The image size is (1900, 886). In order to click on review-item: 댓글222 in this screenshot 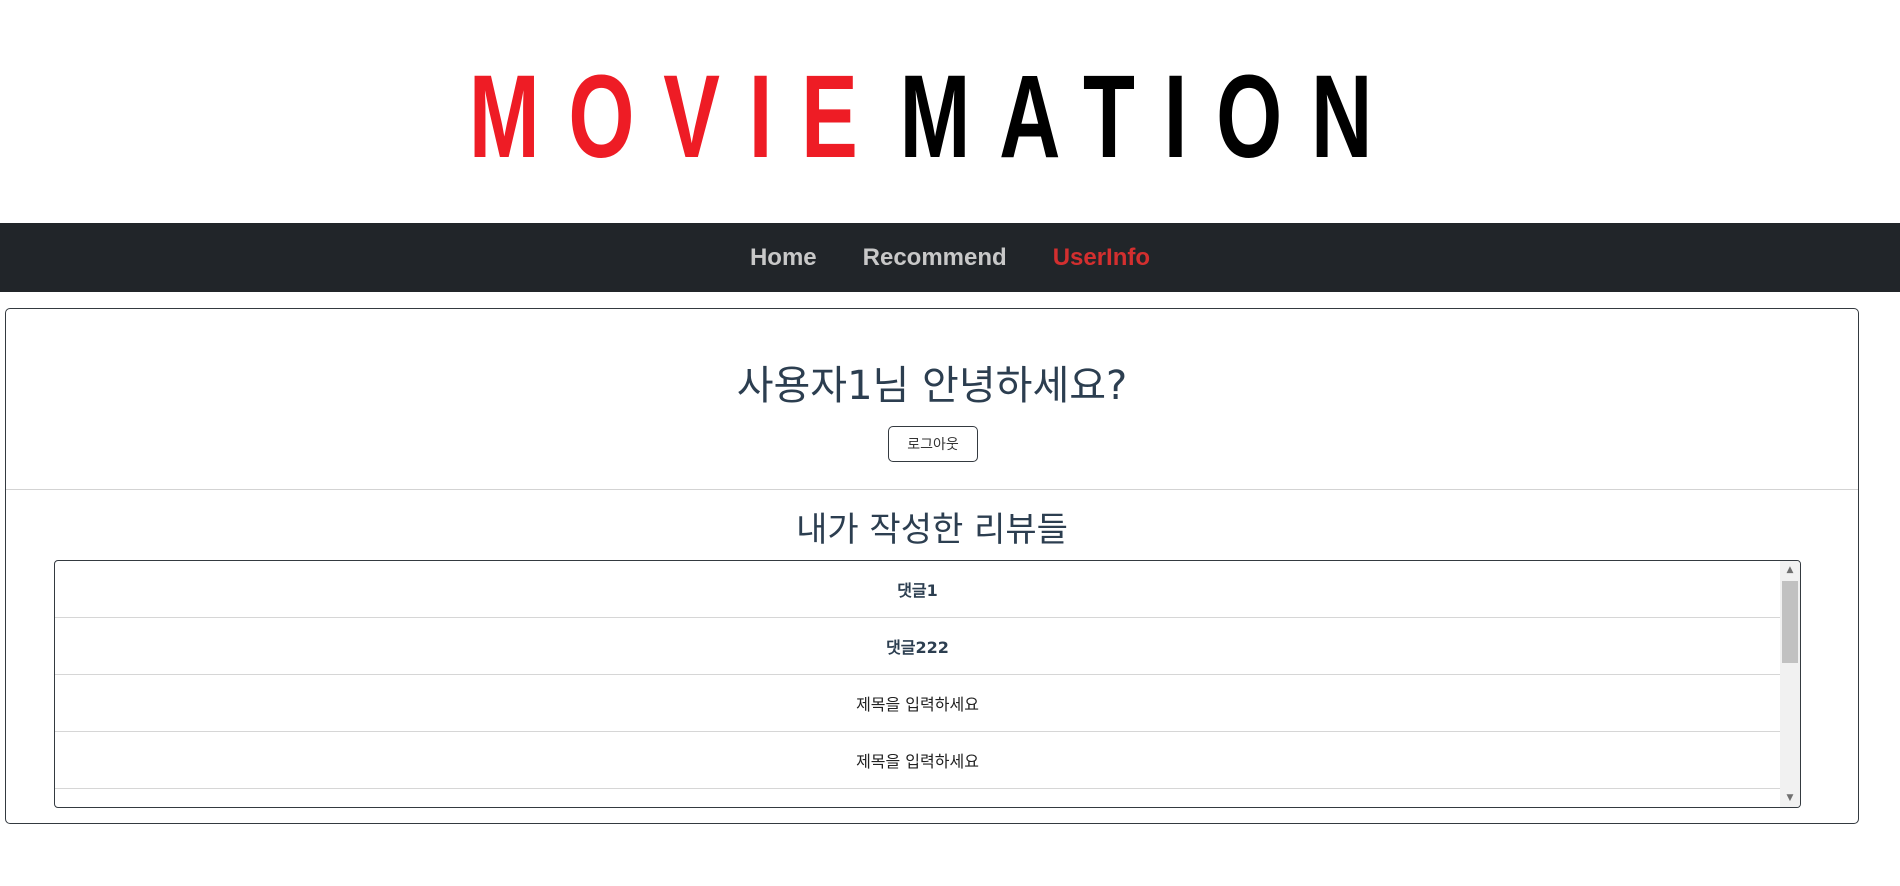, I will do `click(917, 646)`.